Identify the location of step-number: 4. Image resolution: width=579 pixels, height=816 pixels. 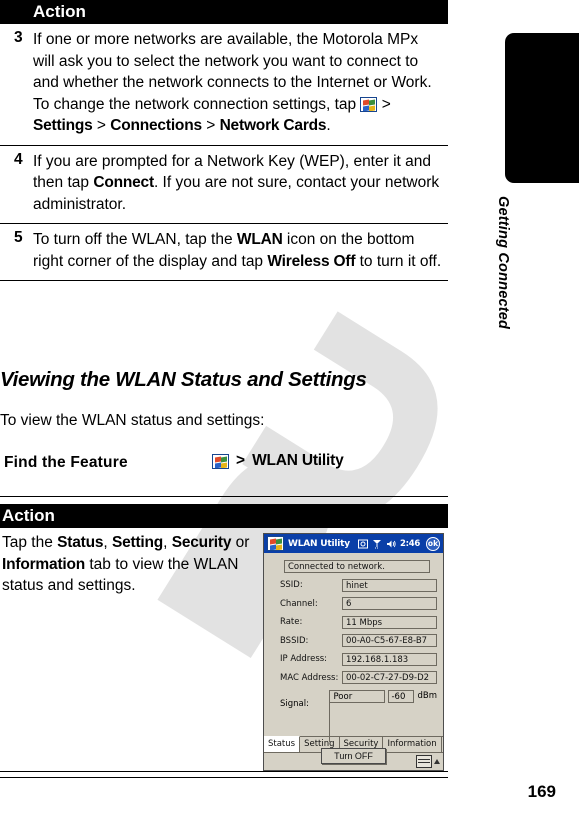
(16, 184).